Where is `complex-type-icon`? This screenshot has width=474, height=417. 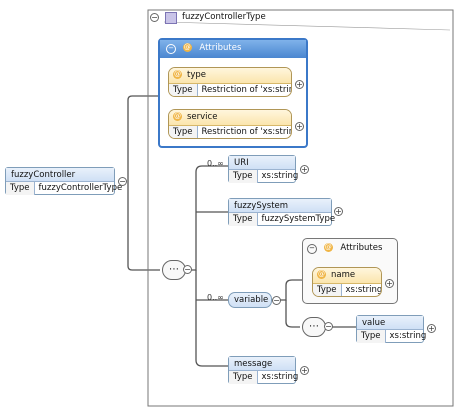 complex-type-icon is located at coordinates (171, 18).